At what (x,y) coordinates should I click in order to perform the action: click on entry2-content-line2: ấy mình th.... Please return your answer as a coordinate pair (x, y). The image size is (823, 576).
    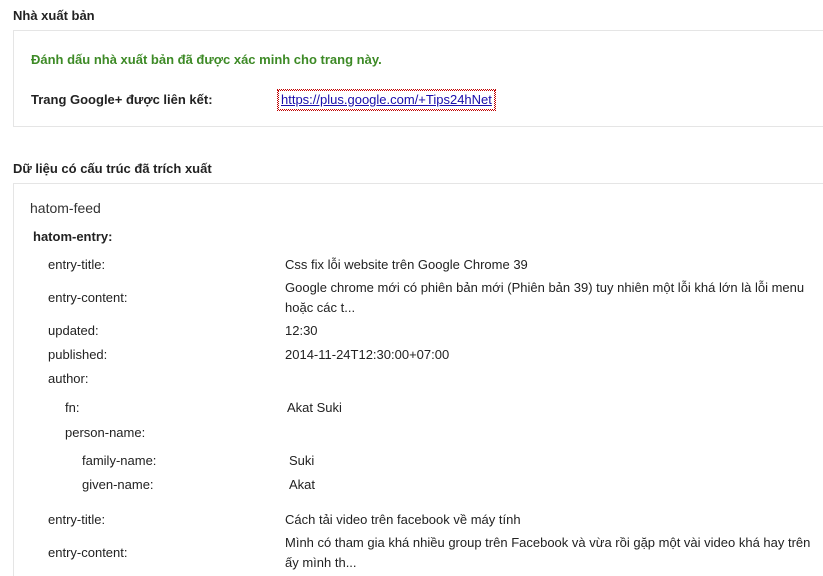
    Looking at the image, I should click on (321, 562).